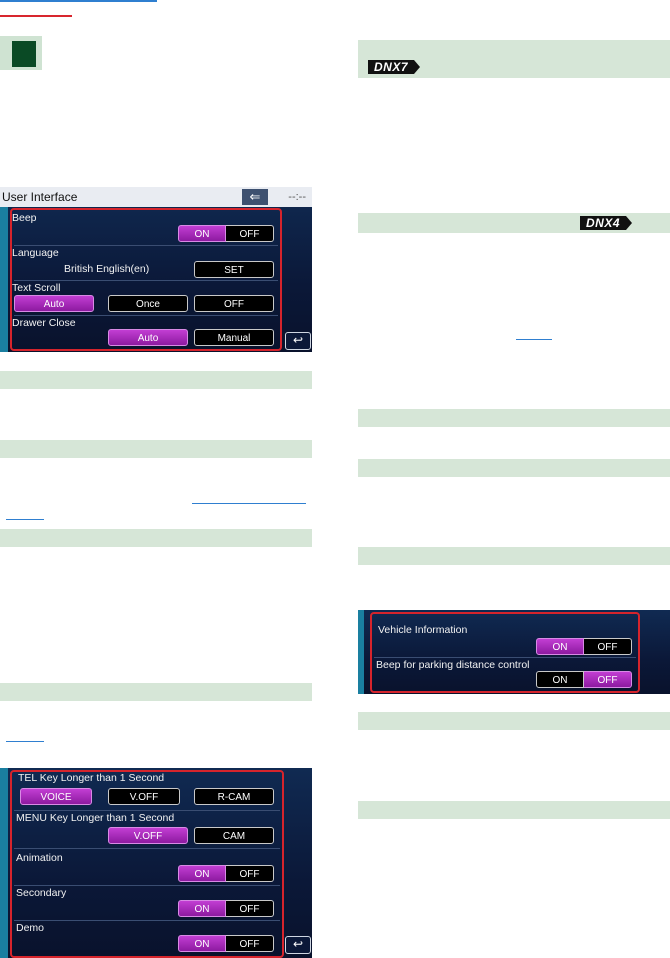 The image size is (670, 958). Describe the element at coordinates (40, 197) in the screenshot. I see `screen-title: User Interface` at that location.